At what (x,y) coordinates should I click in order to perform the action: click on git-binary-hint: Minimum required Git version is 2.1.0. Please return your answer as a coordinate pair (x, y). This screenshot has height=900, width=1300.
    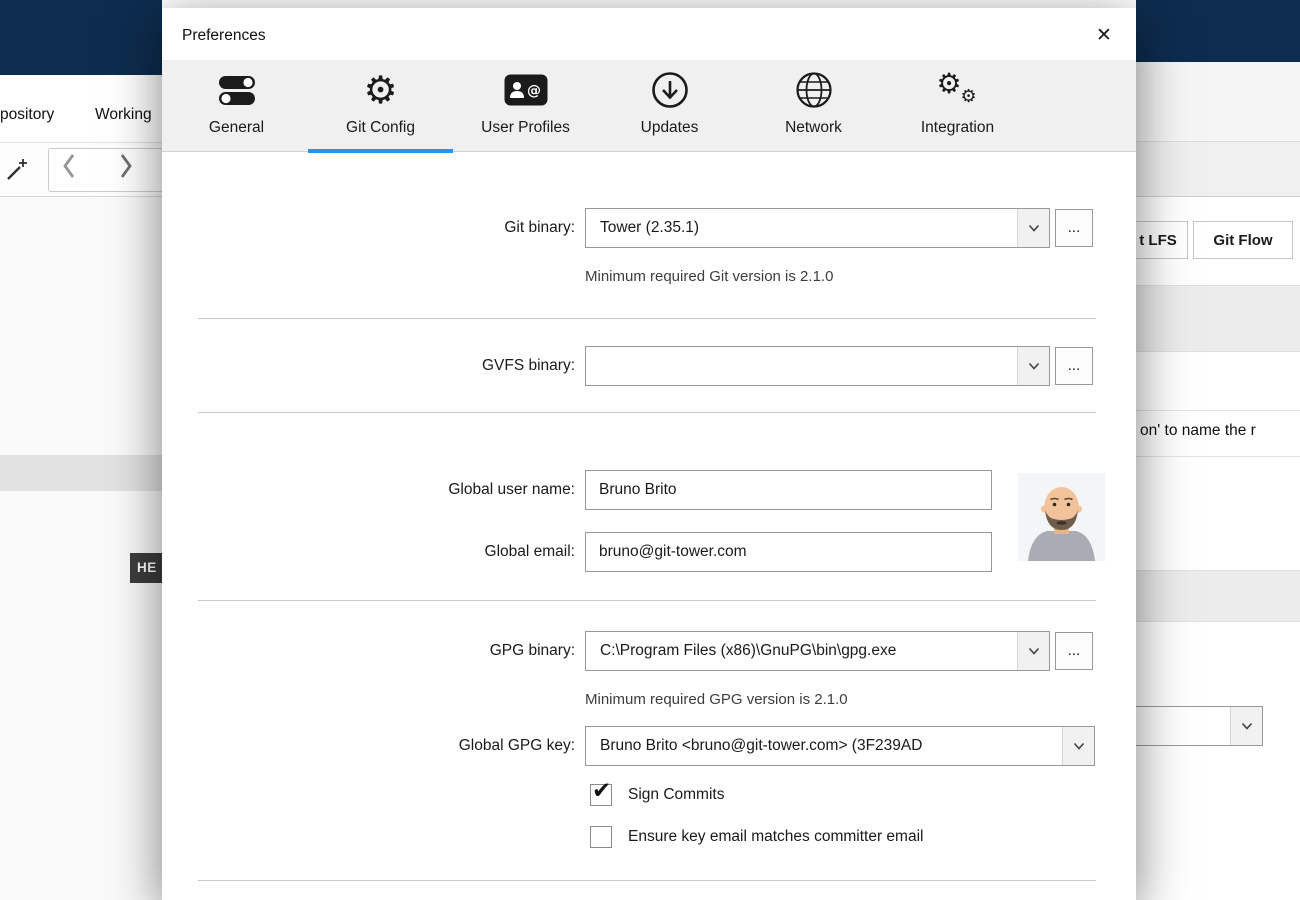
    Looking at the image, I should click on (709, 276).